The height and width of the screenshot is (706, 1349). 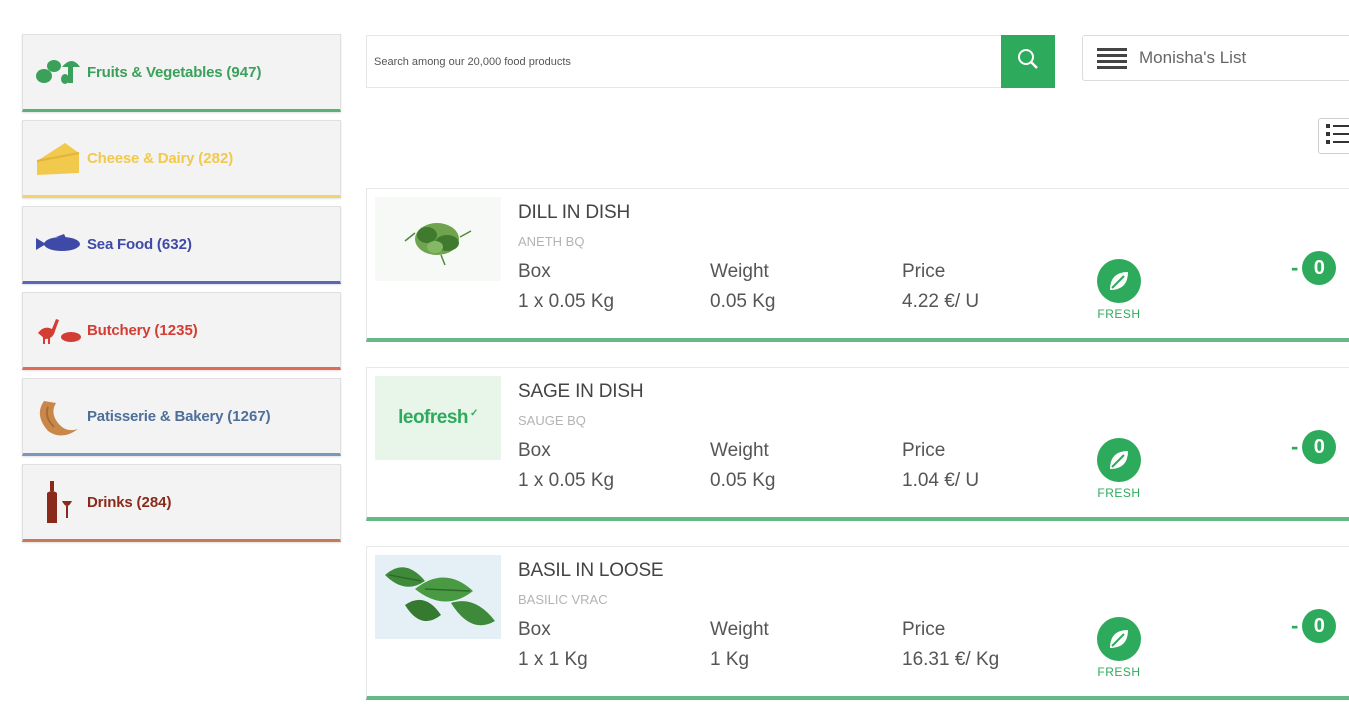 What do you see at coordinates (581, 392) in the screenshot?
I see `product-name: SAGE IN DISH` at bounding box center [581, 392].